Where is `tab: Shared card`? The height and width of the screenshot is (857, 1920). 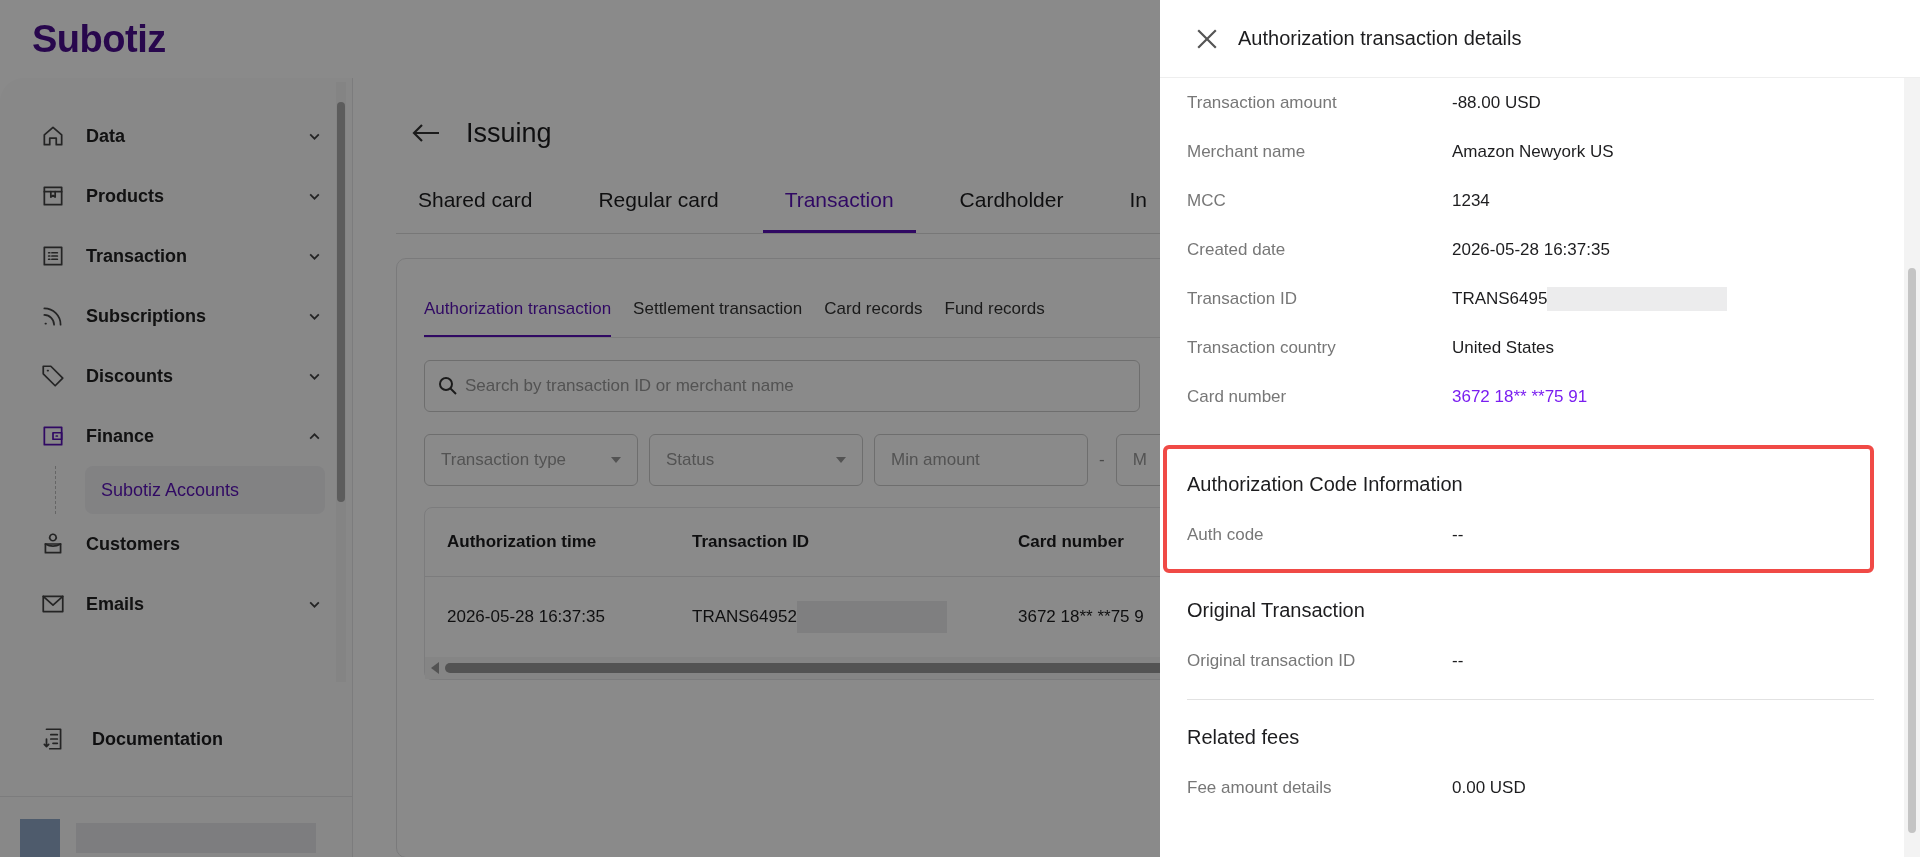 tab: Shared card is located at coordinates (475, 203).